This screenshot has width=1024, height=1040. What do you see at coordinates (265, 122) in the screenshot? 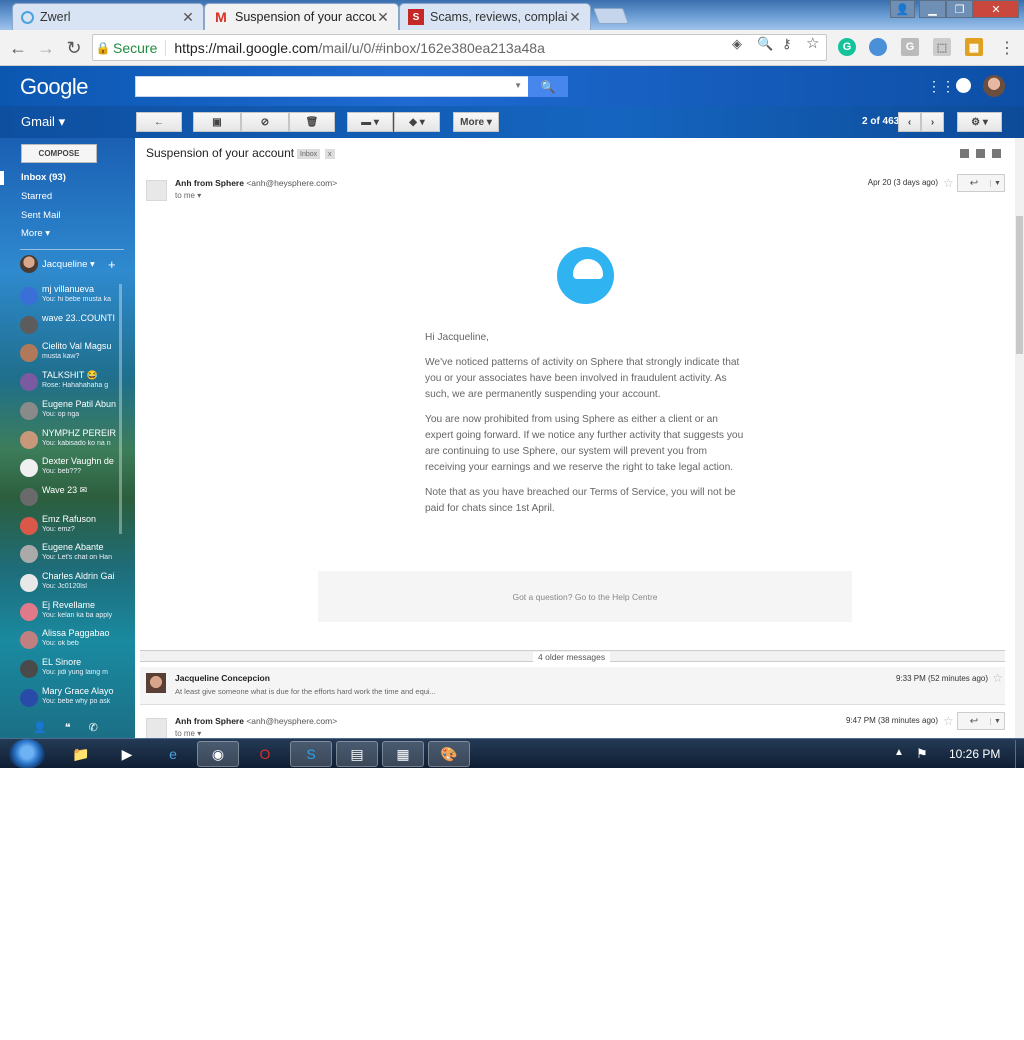
I see `report-spam-button: ⊘` at bounding box center [265, 122].